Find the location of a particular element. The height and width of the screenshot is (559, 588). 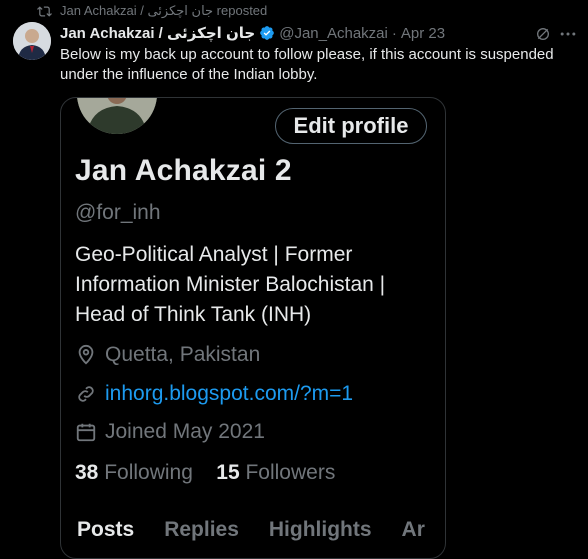

followers-label: Followers is located at coordinates (290, 472).